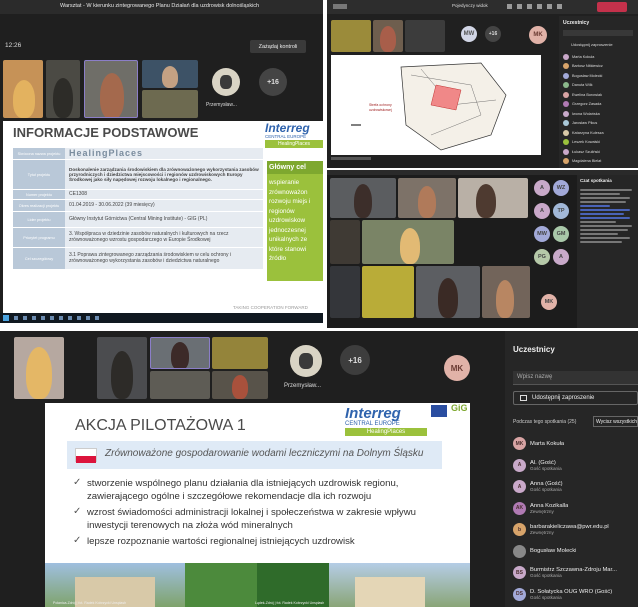 Image resolution: width=638 pixels, height=607 pixels. What do you see at coordinates (273, 82) in the screenshot?
I see `overflow-count: +16` at bounding box center [273, 82].